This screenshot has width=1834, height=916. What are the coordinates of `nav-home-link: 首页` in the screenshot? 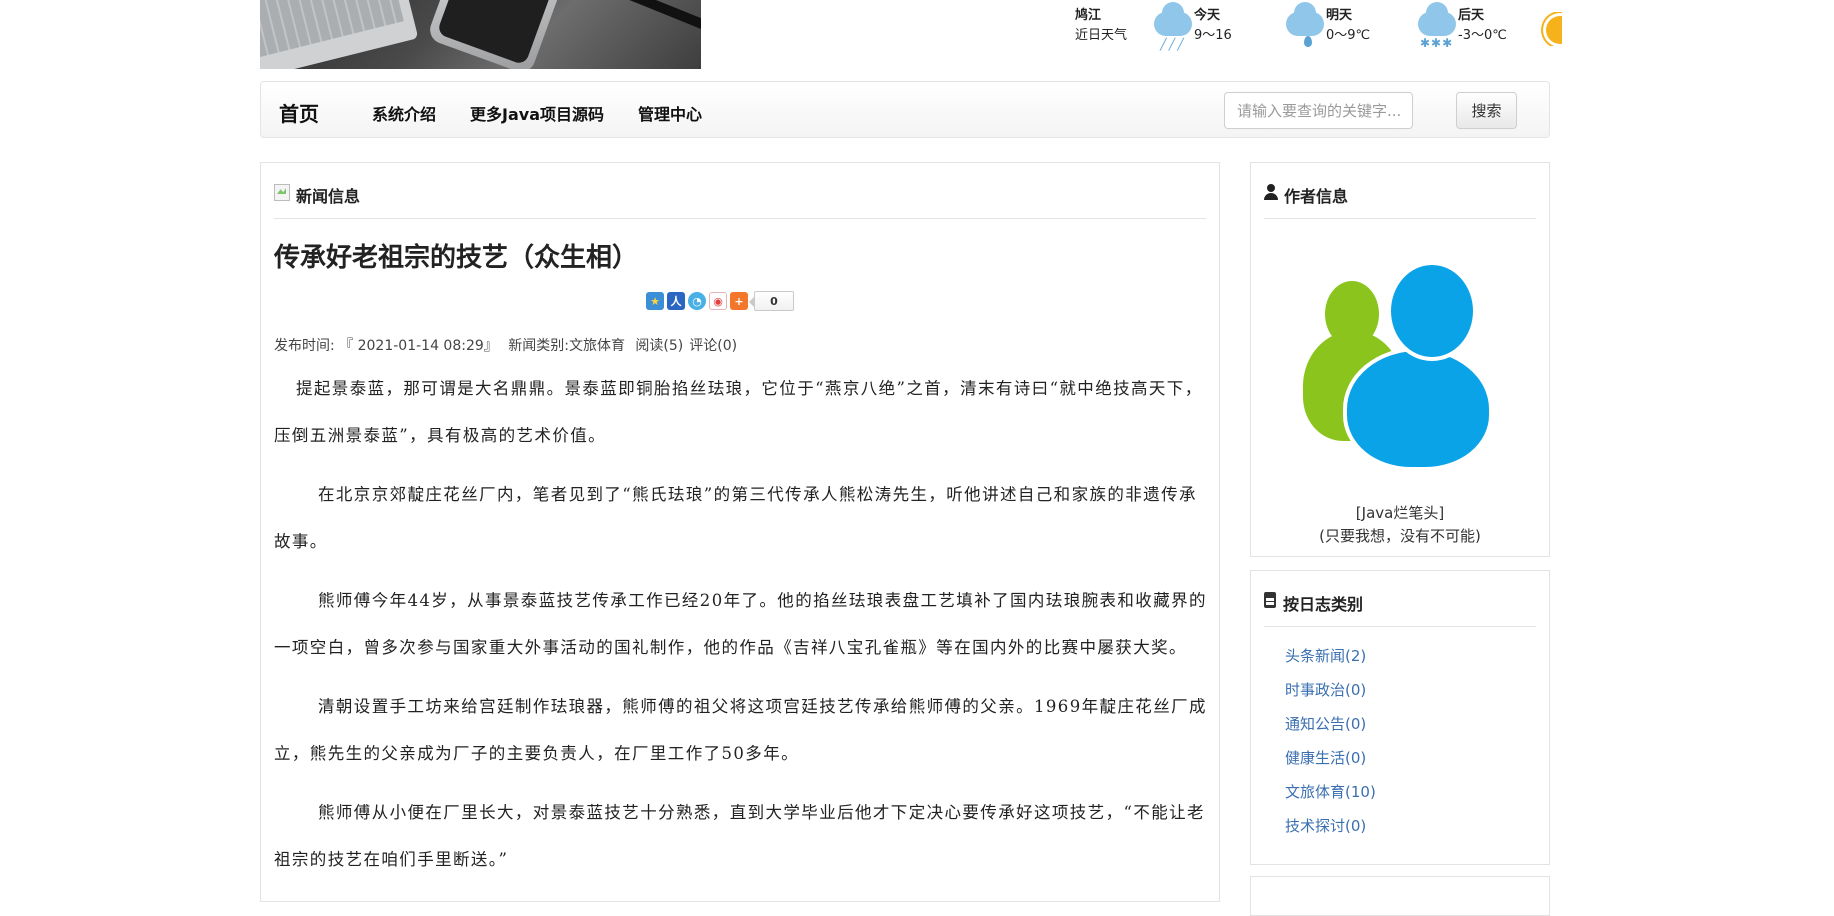 It's located at (299, 112).